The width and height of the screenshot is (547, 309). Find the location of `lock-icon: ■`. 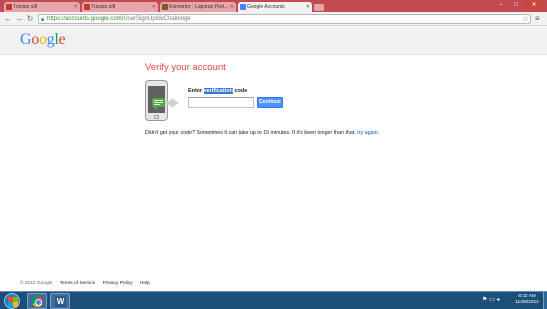

lock-icon: ■ is located at coordinates (43, 20).